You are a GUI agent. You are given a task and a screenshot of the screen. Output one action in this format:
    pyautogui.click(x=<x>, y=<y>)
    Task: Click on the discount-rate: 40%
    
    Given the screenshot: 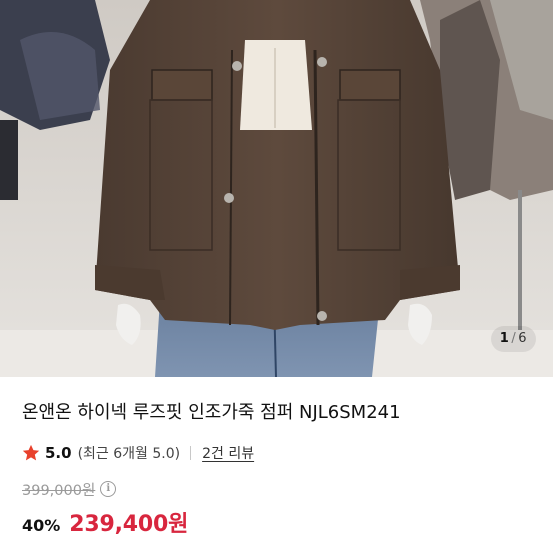 What is the action you would take?
    pyautogui.click(x=41, y=525)
    